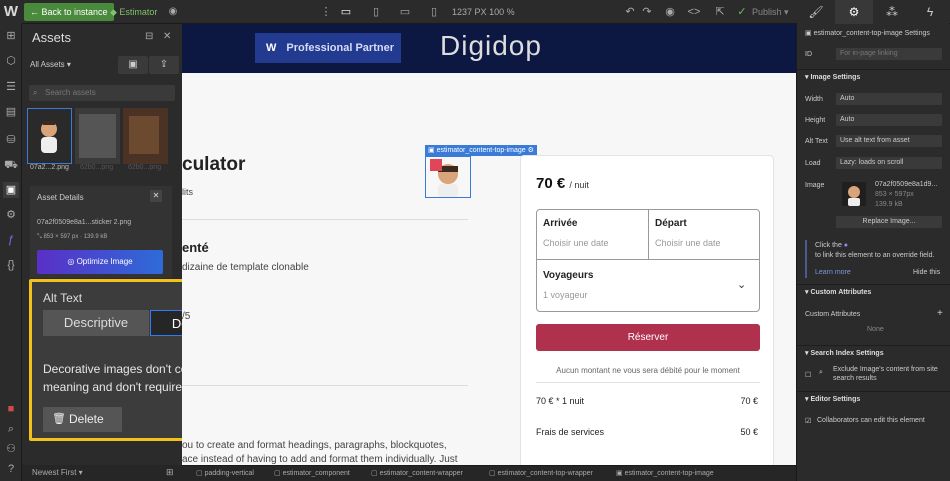 Image resolution: width=950 pixels, height=481 pixels. What do you see at coordinates (11, 429) in the screenshot?
I see `search-rail-icon: ⌕` at bounding box center [11, 429].